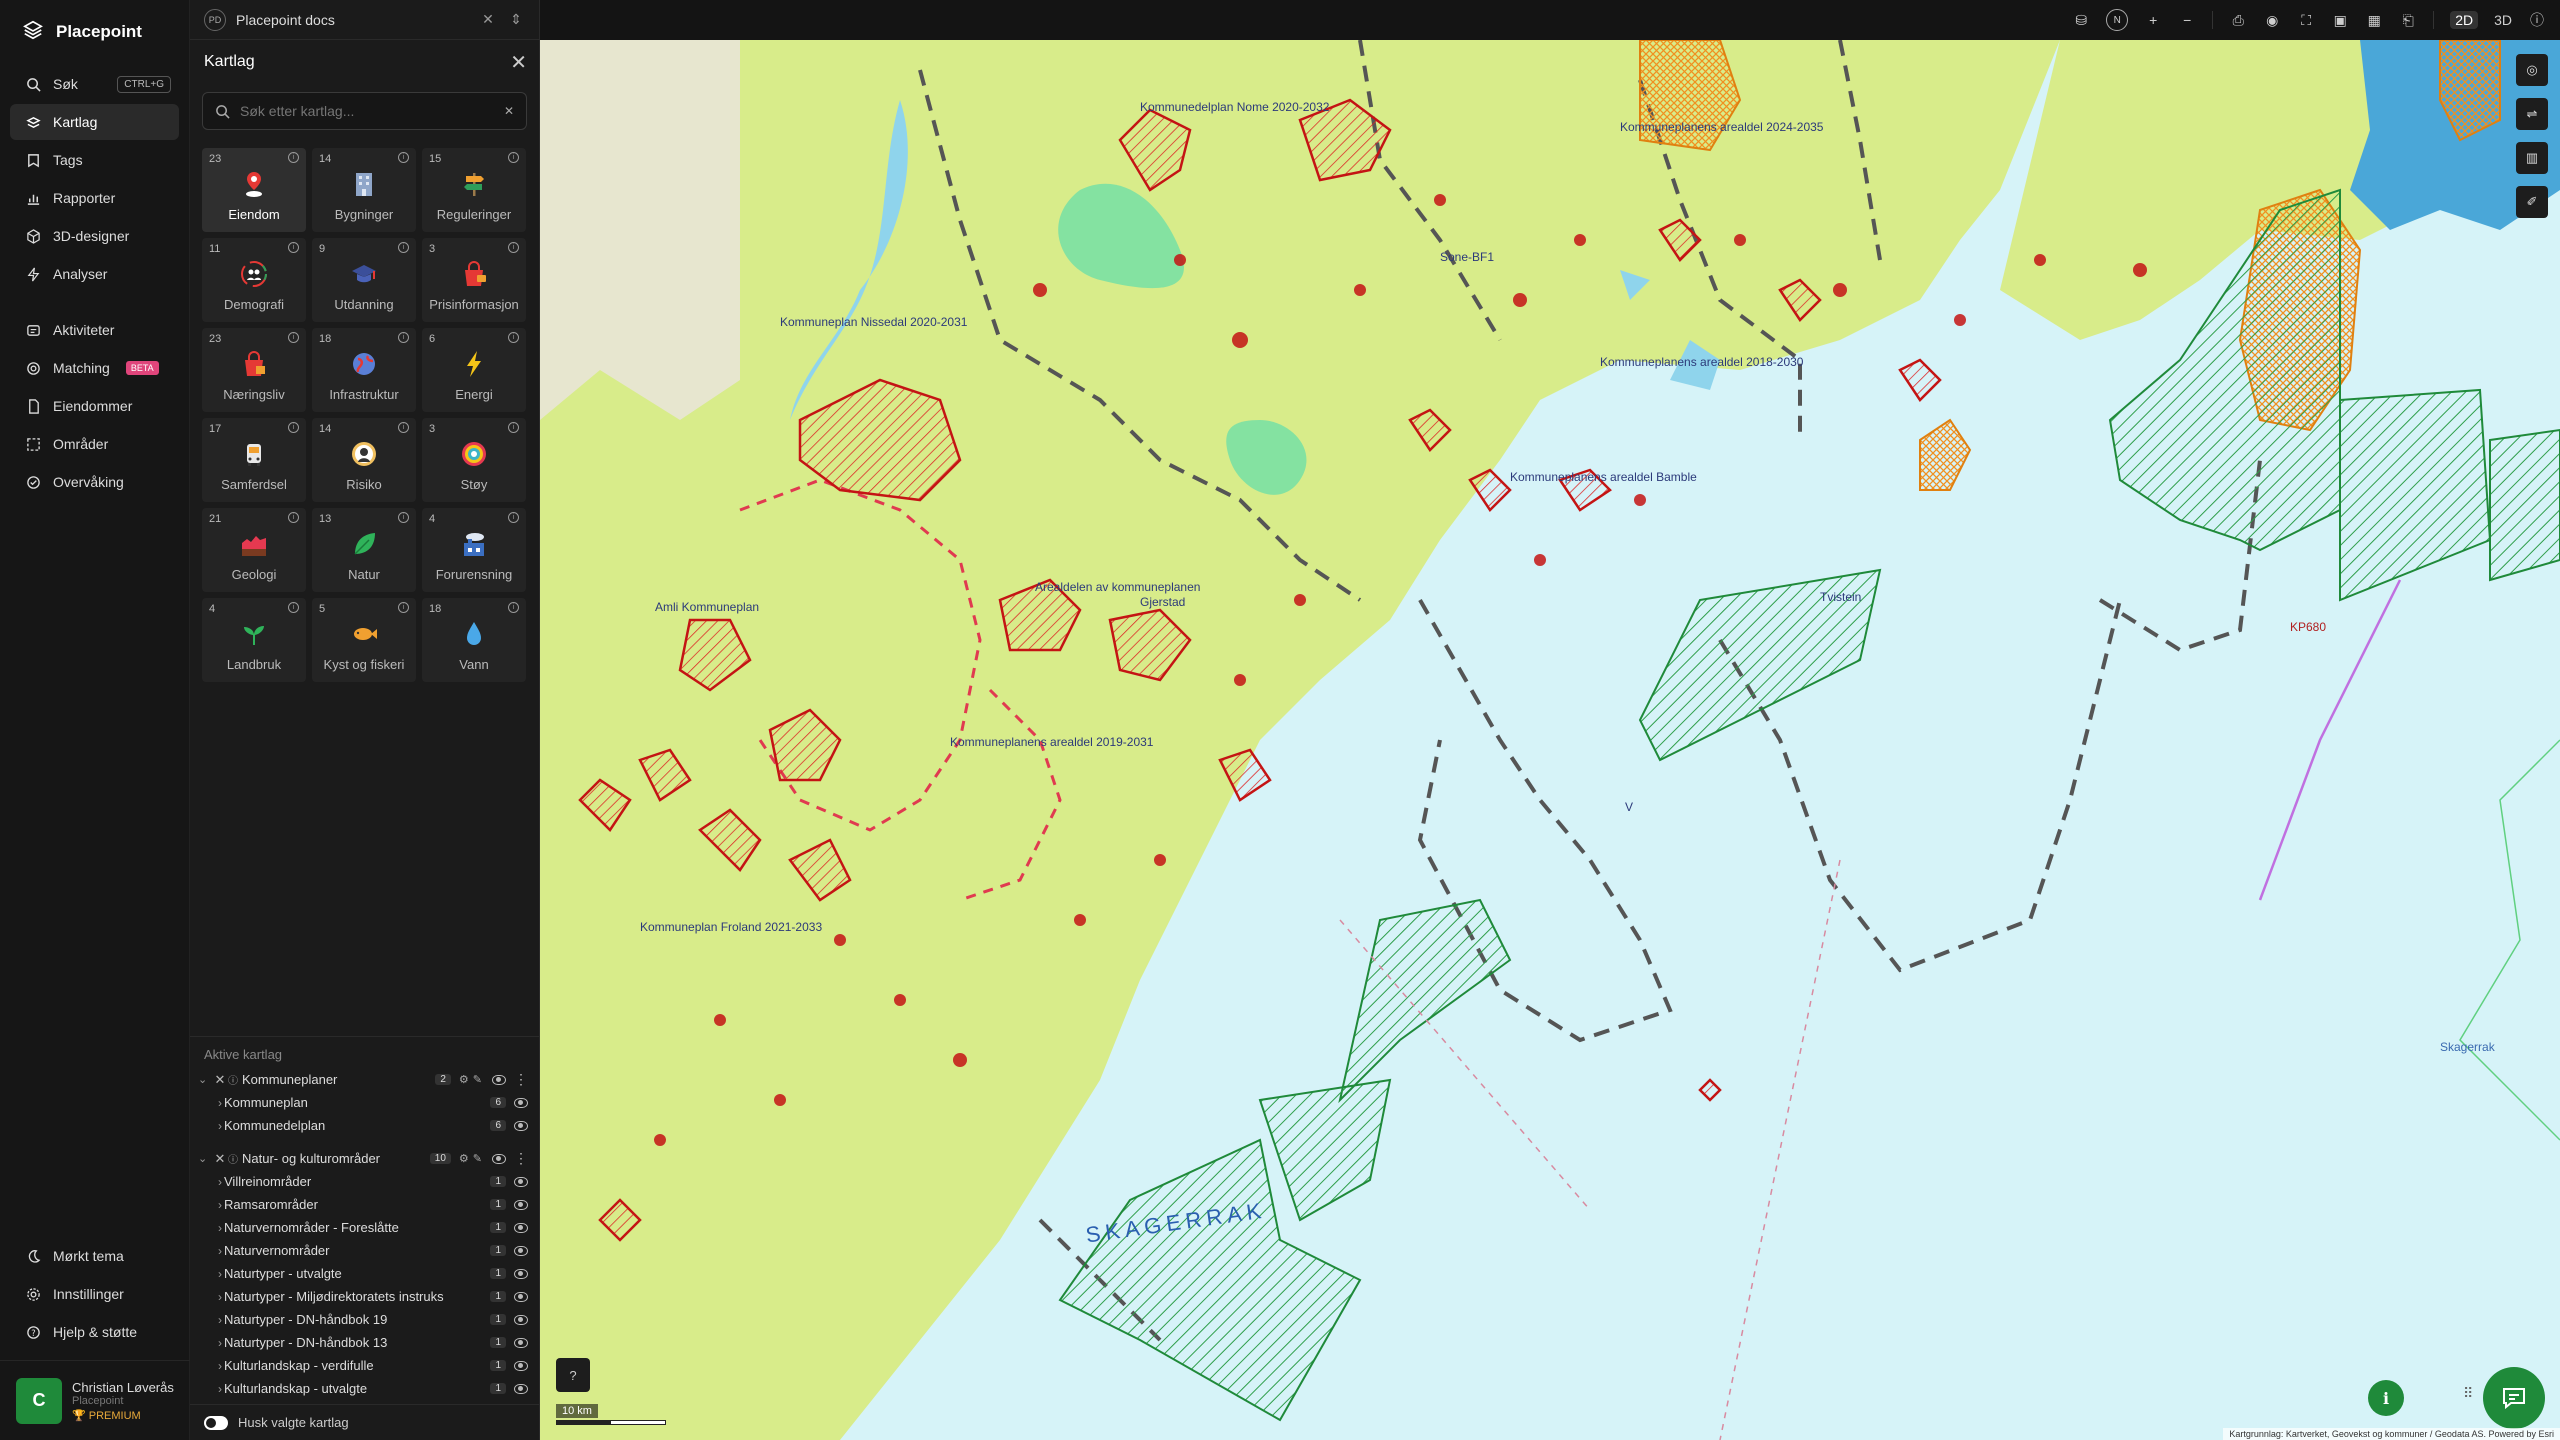 The image size is (2560, 1440). I want to click on nav-item-aktiviteter: Aktiviteter, so click(94, 330).